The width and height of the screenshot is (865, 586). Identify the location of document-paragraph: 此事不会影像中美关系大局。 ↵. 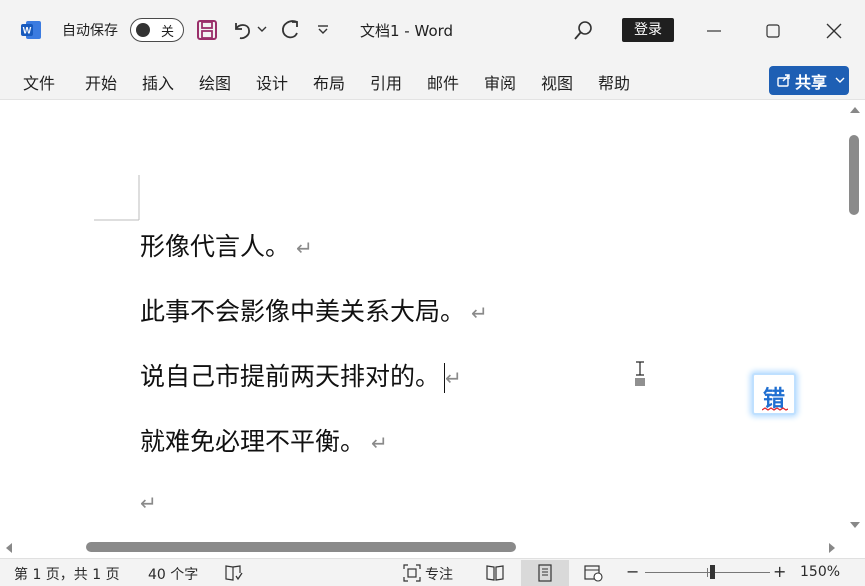
(314, 310).